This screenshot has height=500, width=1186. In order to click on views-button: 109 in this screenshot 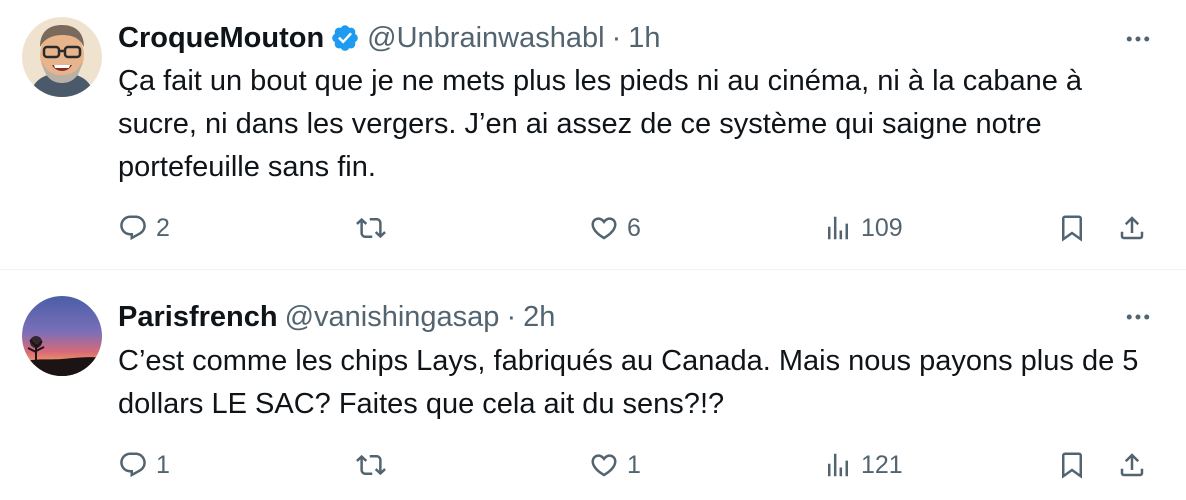, I will do `click(863, 228)`.